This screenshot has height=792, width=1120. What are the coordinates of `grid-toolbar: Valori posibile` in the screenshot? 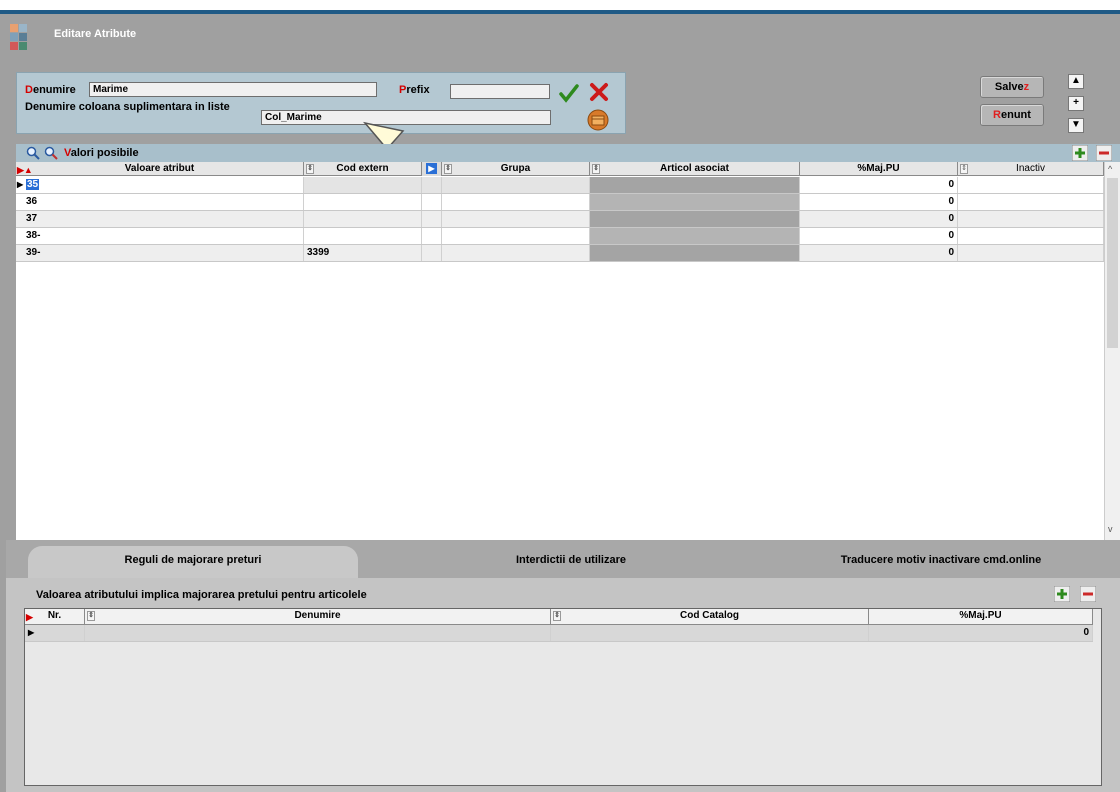 It's located at (568, 153).